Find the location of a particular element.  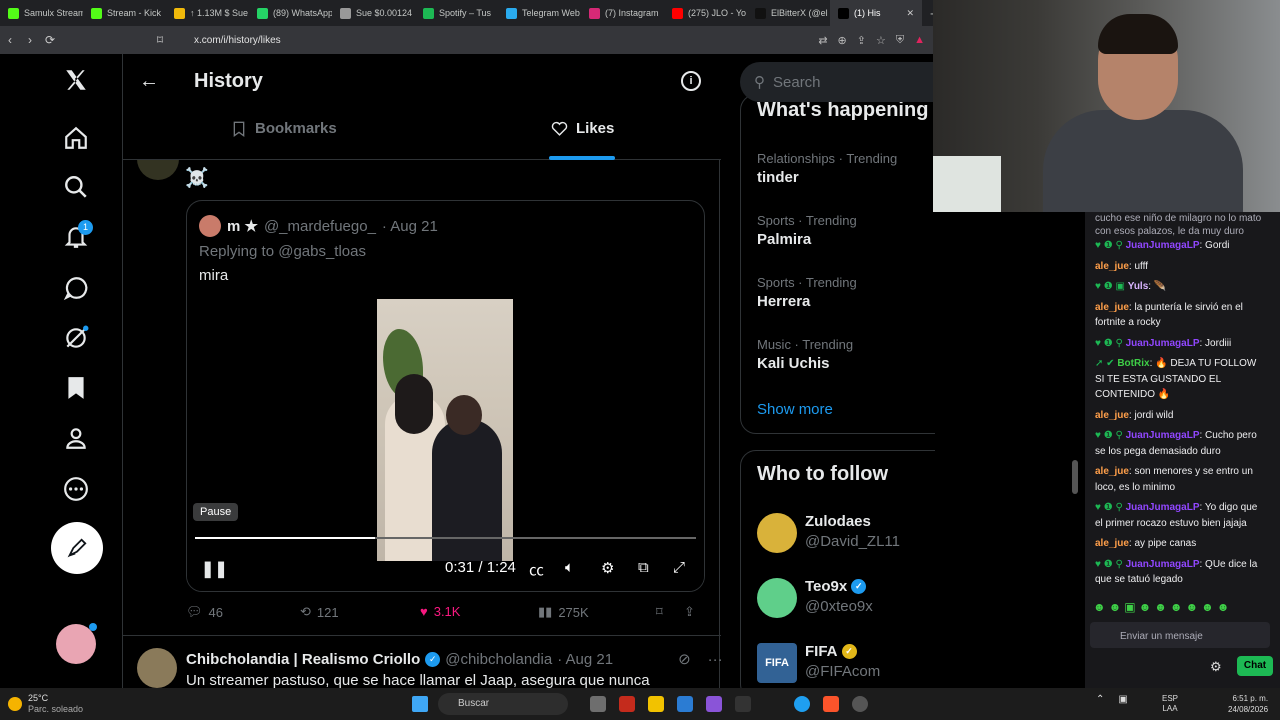

post2-more-icon: ··· is located at coordinates (715, 659).